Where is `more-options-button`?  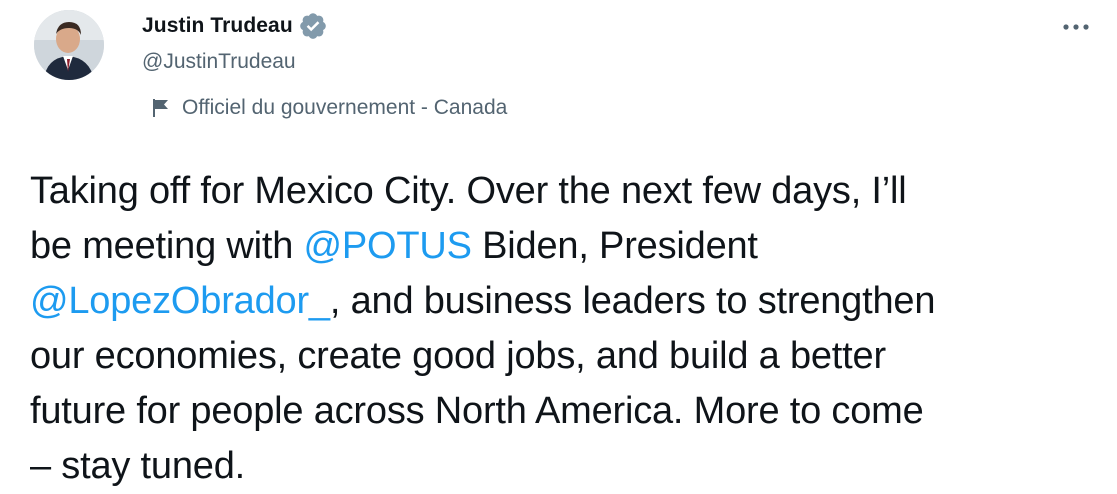 more-options-button is located at coordinates (1076, 24).